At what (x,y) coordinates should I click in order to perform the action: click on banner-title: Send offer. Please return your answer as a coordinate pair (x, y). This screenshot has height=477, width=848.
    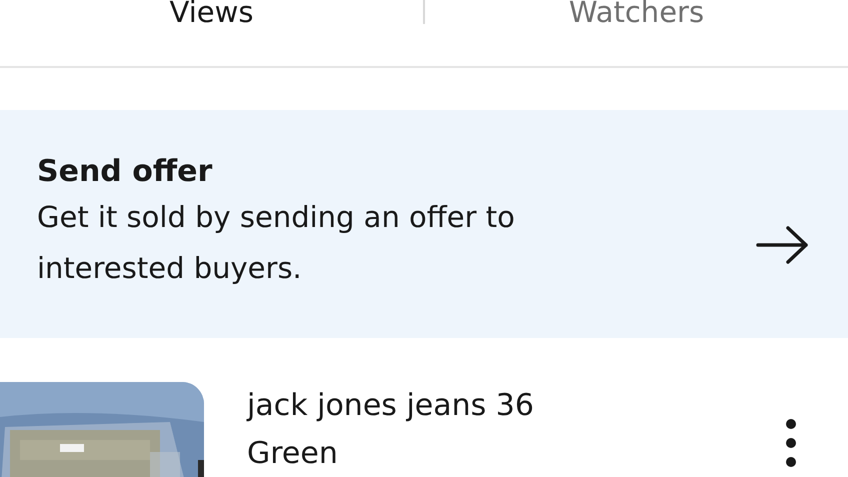
    Looking at the image, I should click on (125, 172).